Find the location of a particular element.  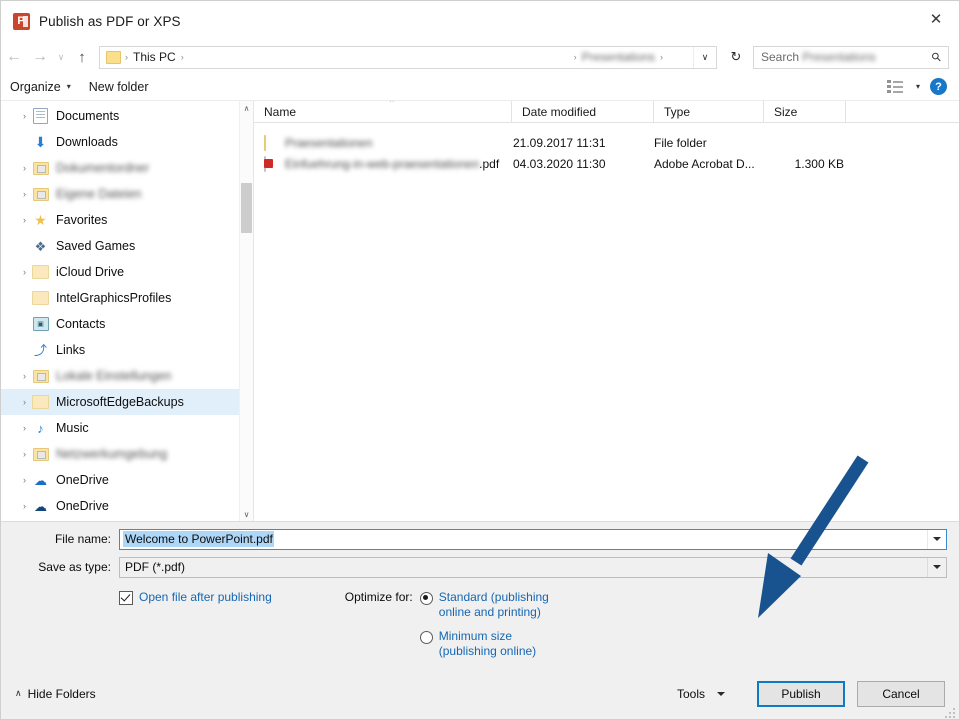

tree-item-saved-games: ❖ Saved Games is located at coordinates (127, 246).